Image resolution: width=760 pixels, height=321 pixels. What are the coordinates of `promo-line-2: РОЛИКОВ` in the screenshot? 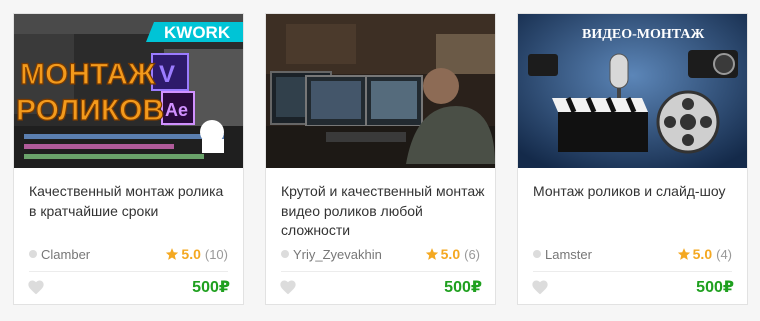 It's located at (90, 110).